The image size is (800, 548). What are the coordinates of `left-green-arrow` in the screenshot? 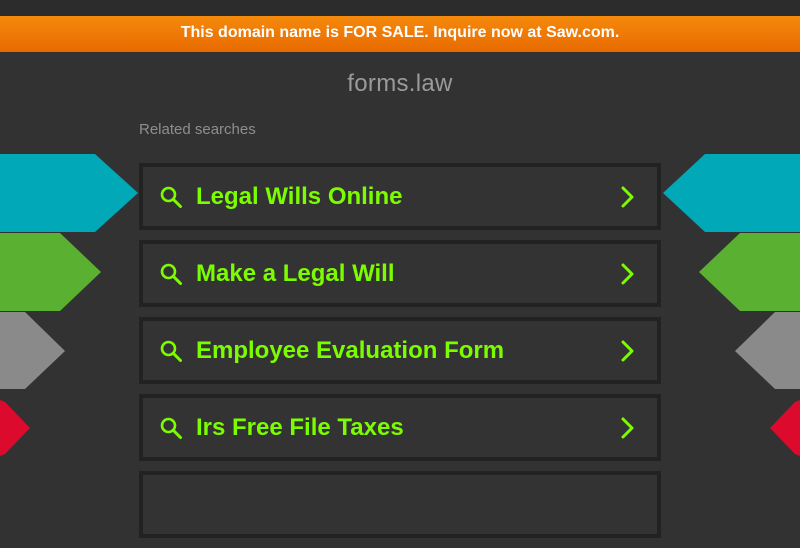 It's located at (50, 272).